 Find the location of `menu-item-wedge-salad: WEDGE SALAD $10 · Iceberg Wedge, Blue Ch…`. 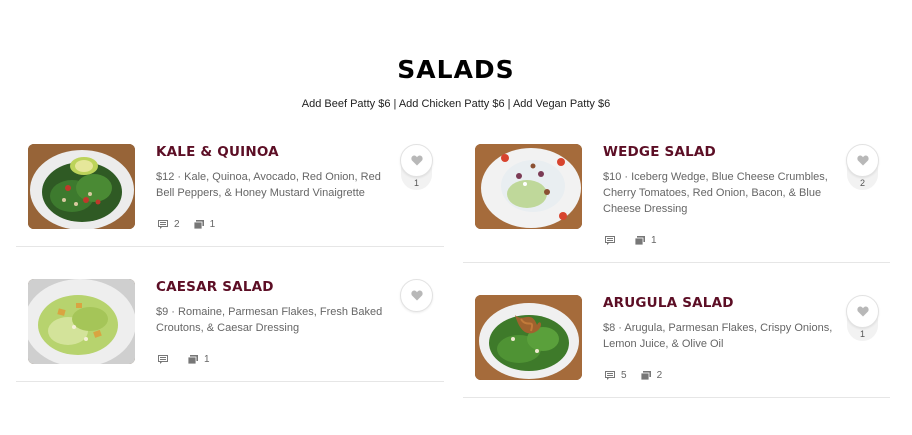

menu-item-wedge-salad: WEDGE SALAD $10 · Iceberg Wedge, Blue Ch… is located at coordinates (676, 203).